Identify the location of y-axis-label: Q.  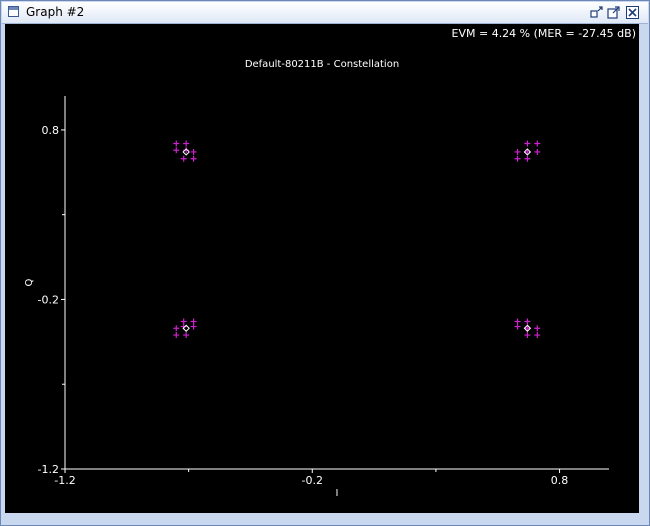
(29, 282).